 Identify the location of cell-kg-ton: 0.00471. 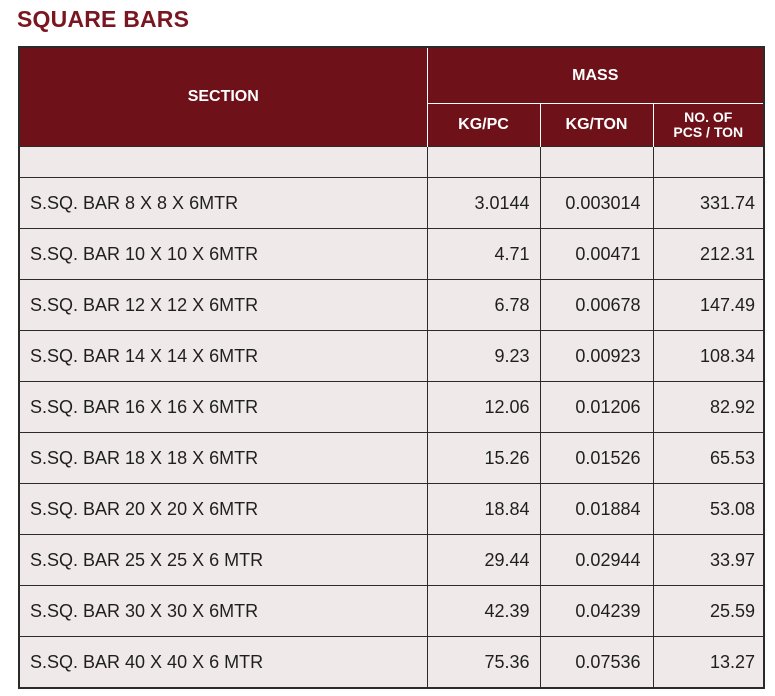
(596, 254).